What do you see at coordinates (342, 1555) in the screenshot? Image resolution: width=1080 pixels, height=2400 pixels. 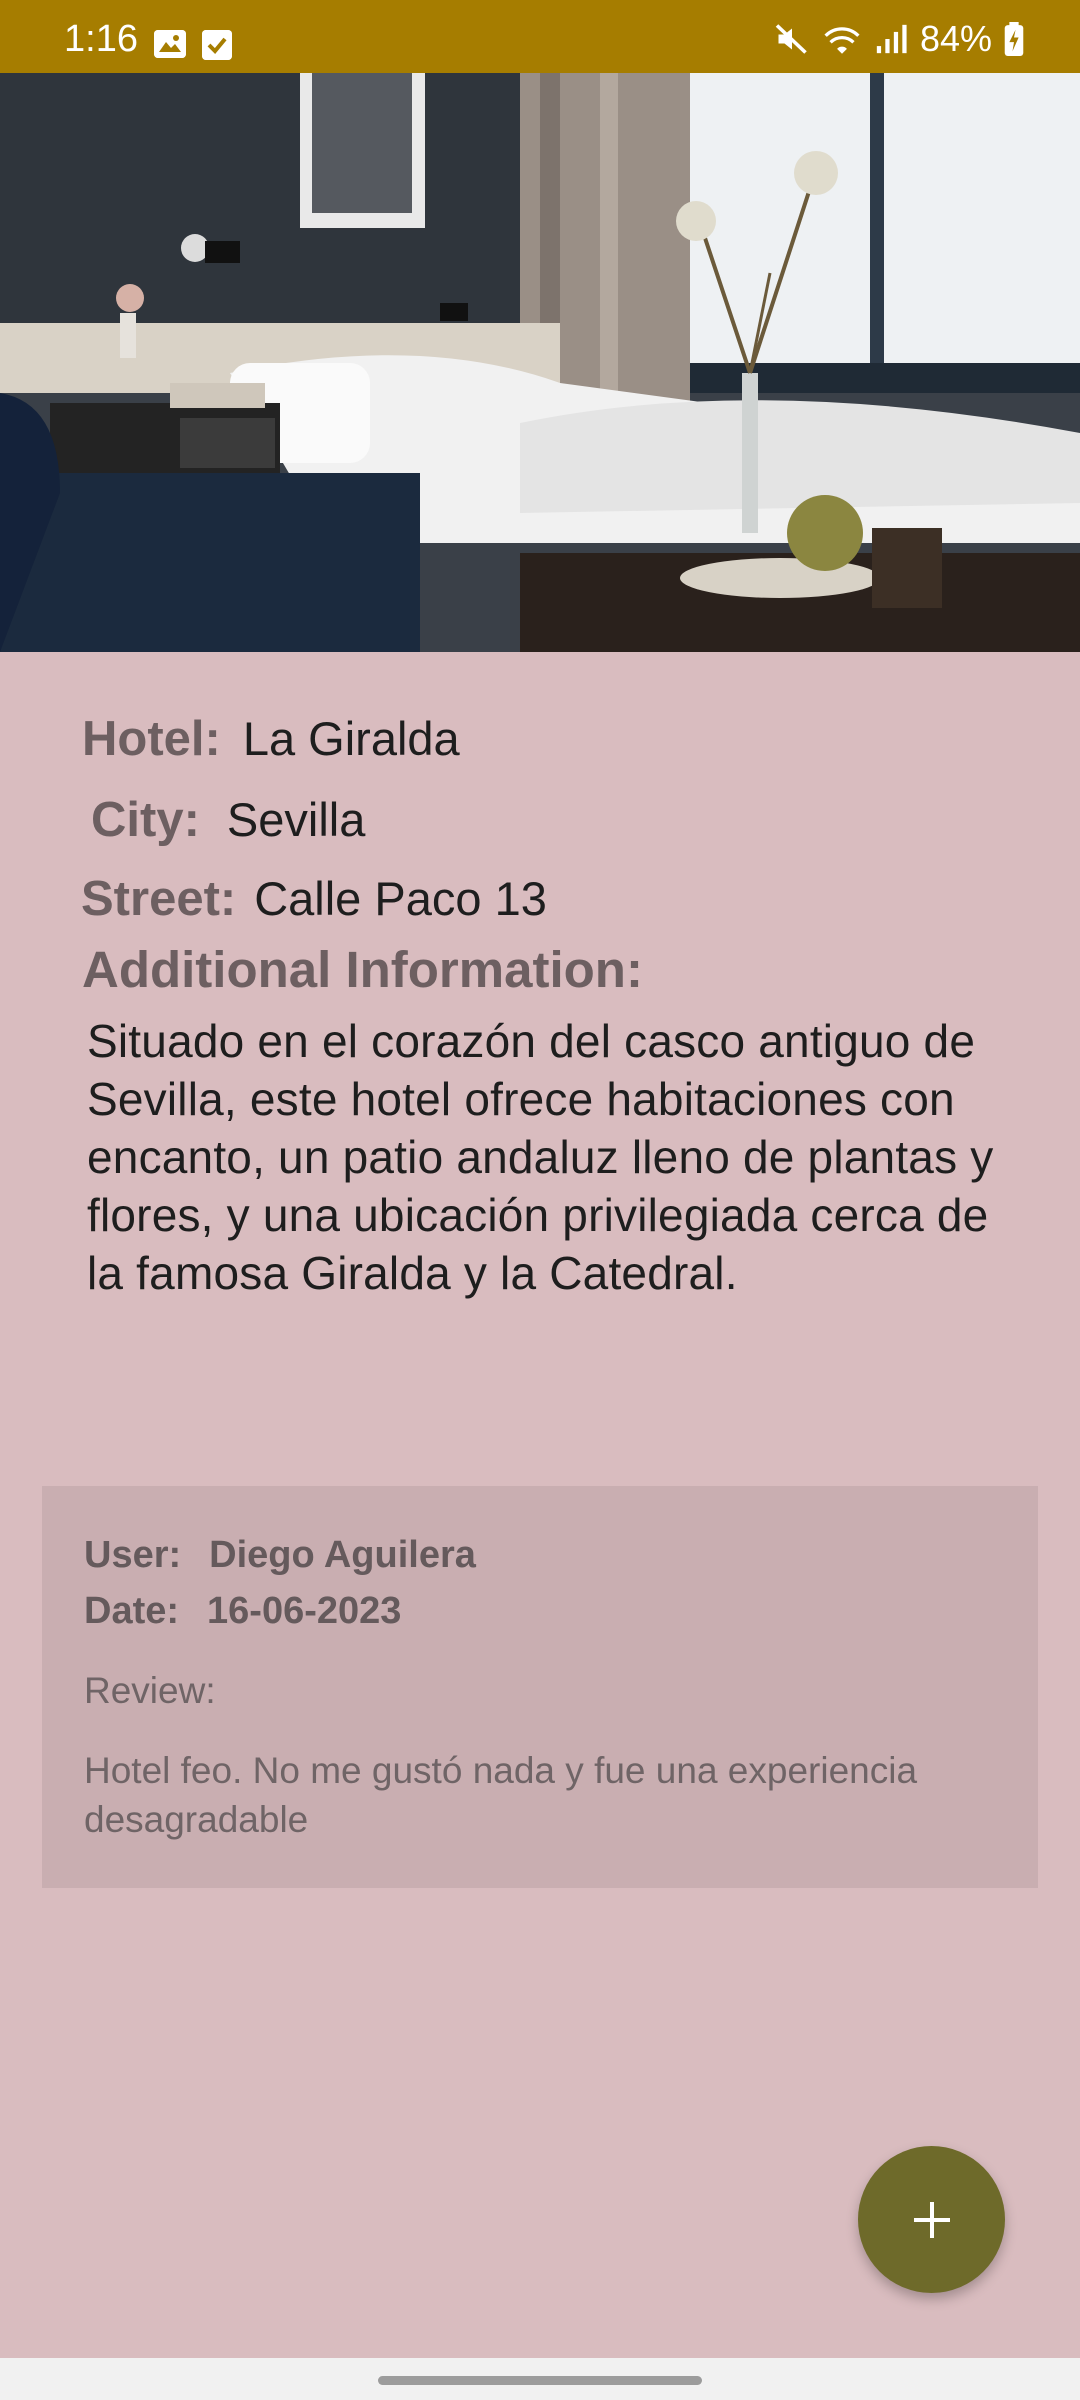 I see `user-value: Diego Aguilera` at bounding box center [342, 1555].